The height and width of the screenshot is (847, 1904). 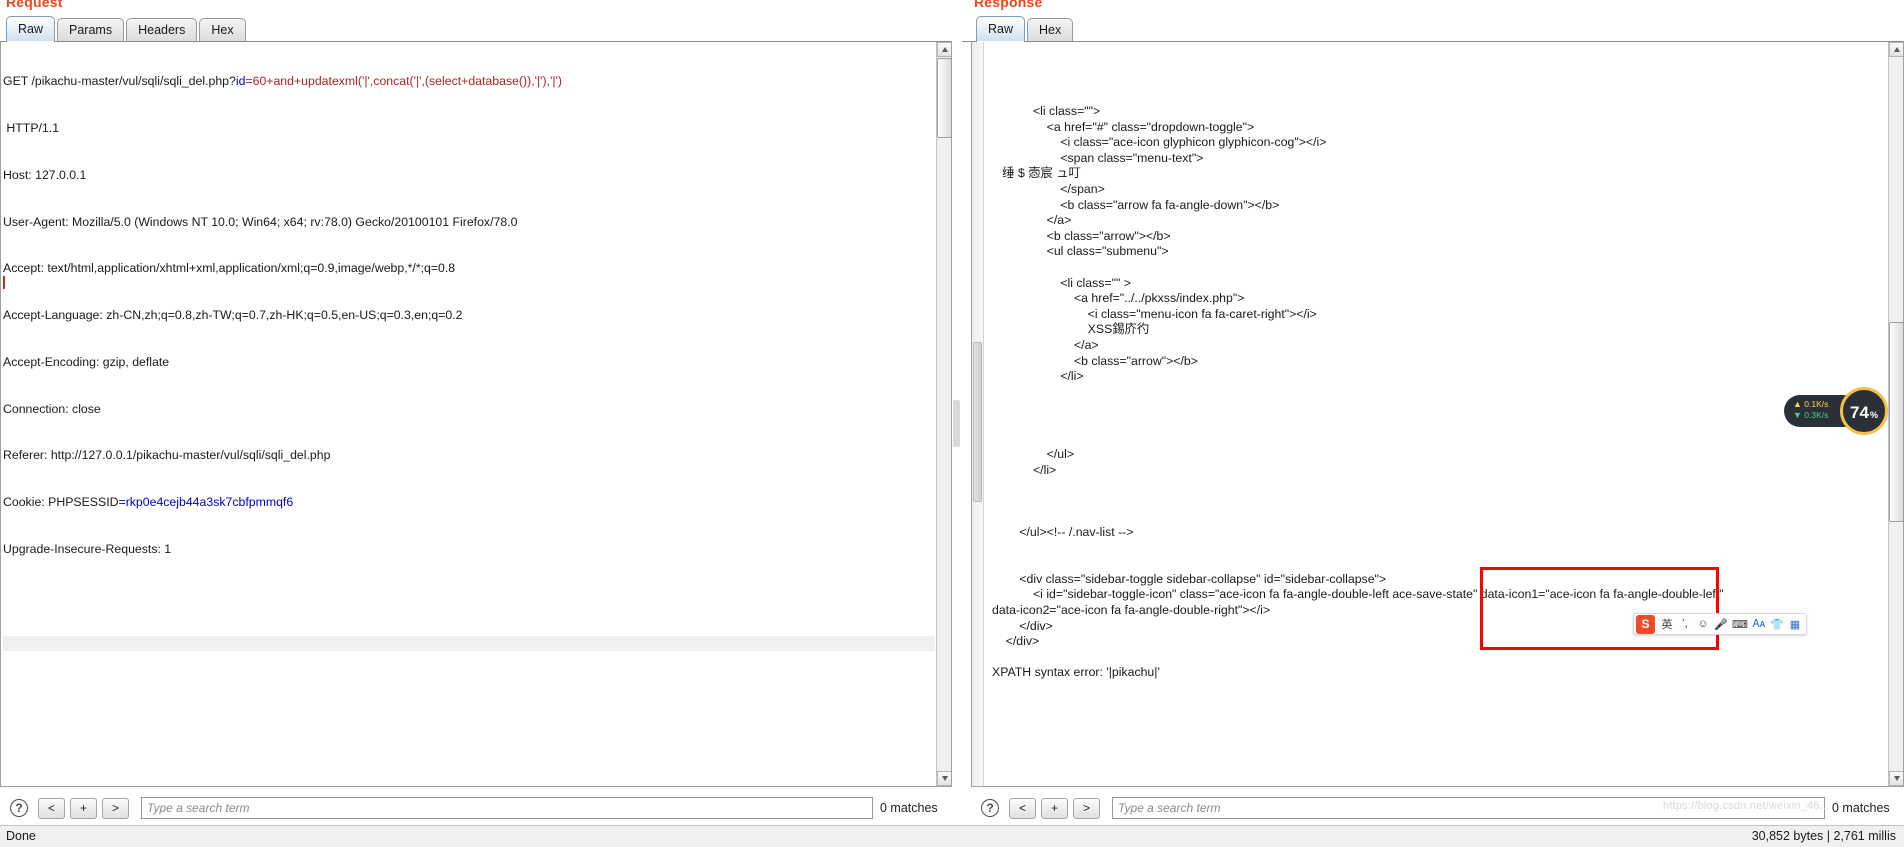 What do you see at coordinates (87, 549) in the screenshot?
I see `request-line-upgrade-insecure: Upgrade-Insecure-Requests: 1` at bounding box center [87, 549].